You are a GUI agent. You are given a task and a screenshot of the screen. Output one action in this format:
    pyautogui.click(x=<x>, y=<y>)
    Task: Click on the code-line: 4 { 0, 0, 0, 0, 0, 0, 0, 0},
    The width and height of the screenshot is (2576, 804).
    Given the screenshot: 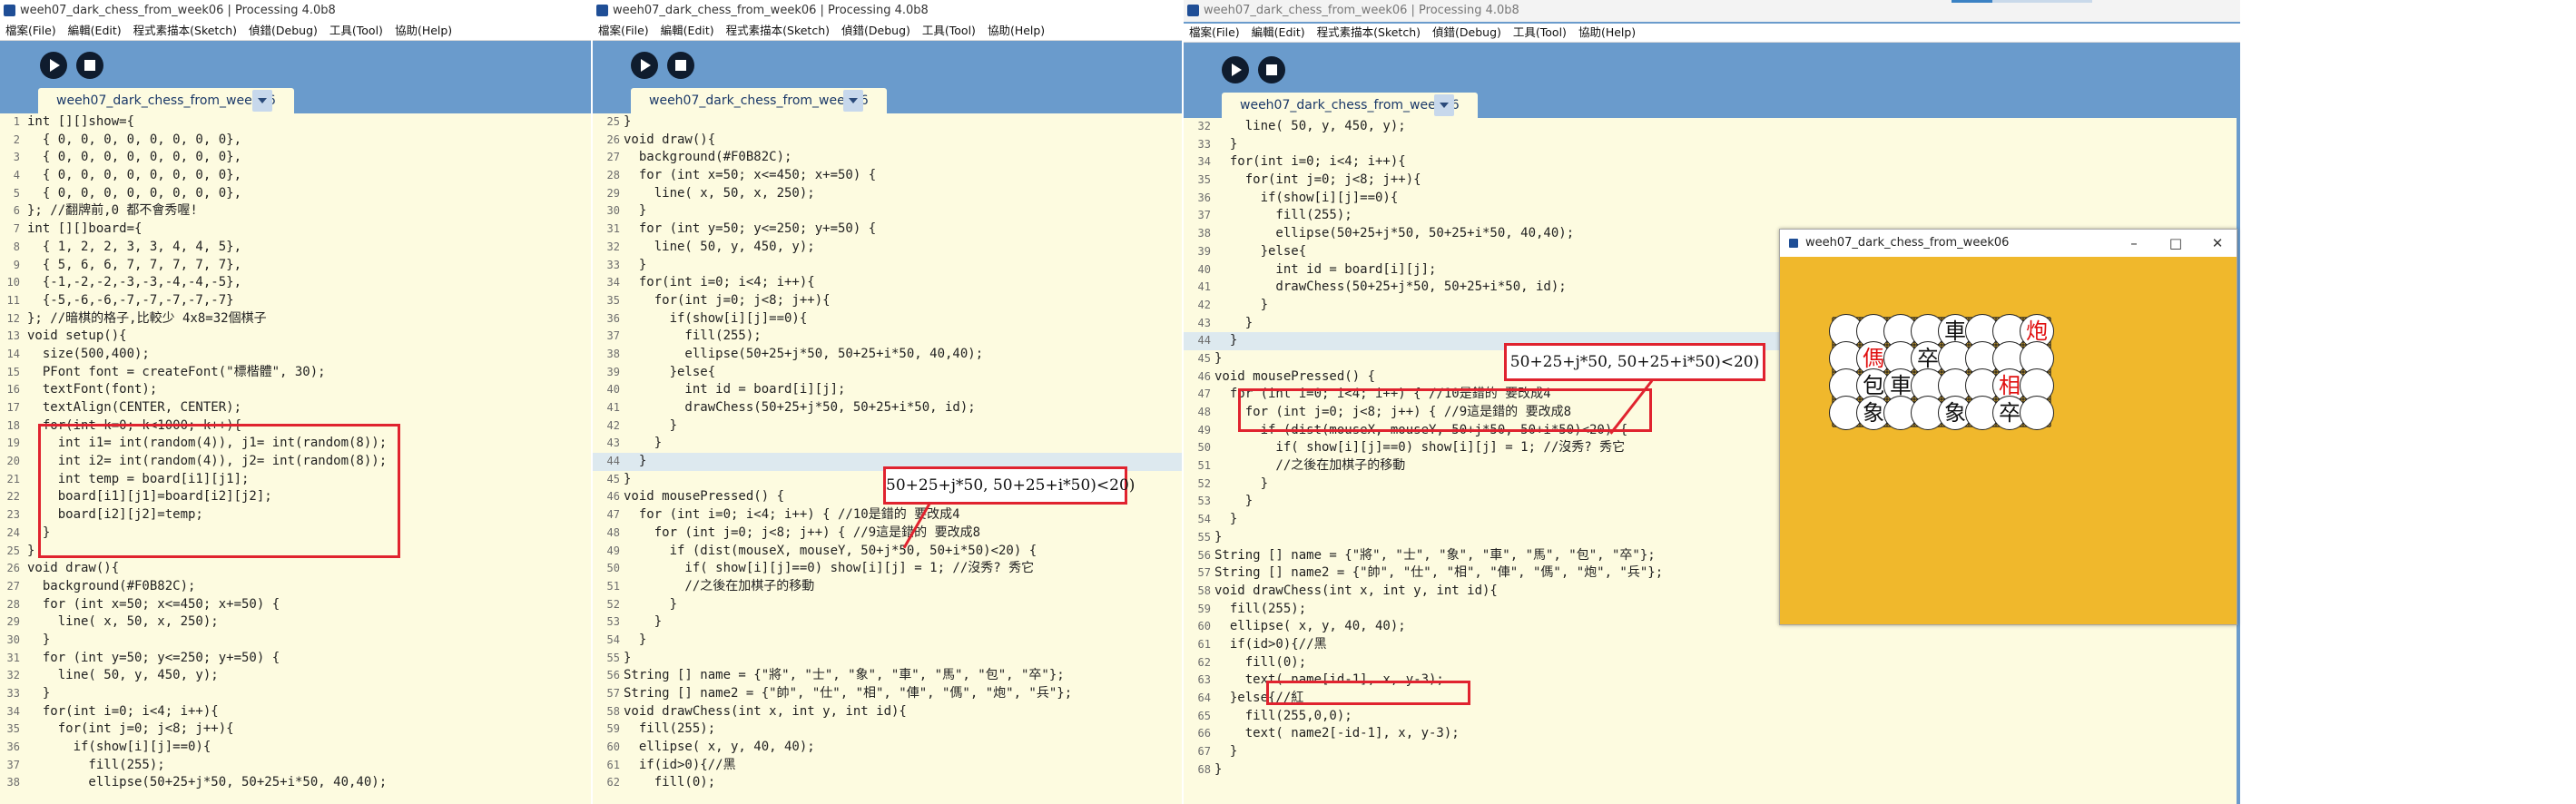 What is the action you would take?
    pyautogui.click(x=295, y=176)
    